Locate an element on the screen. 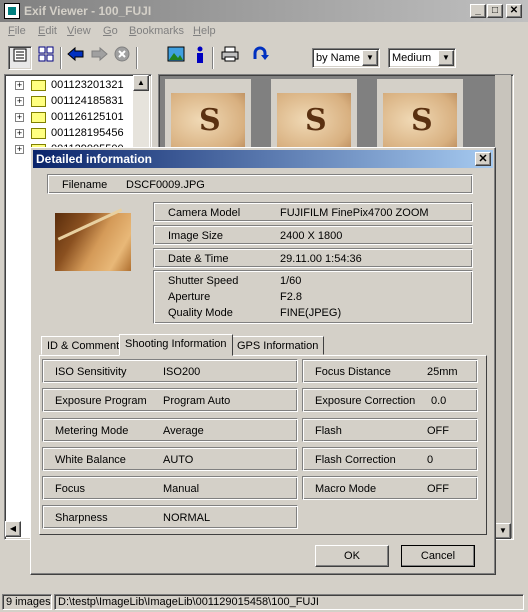  photo-preview is located at coordinates (93, 242).